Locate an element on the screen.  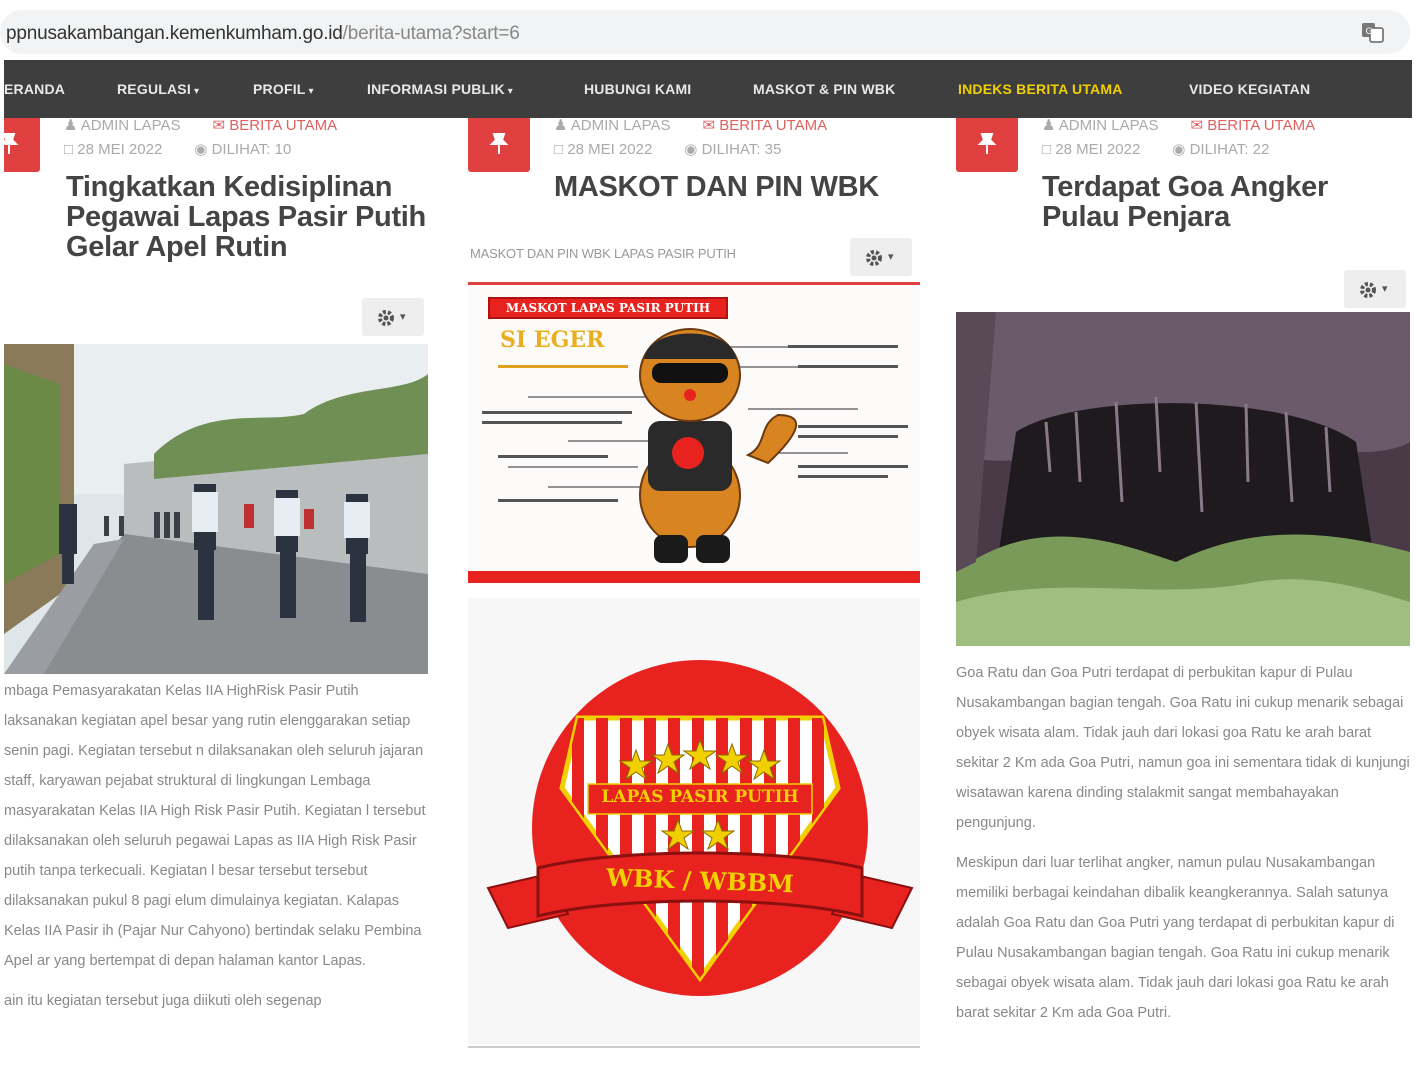
article-title: Terdapat Goa Angker Pulau Penjara is located at coordinates (1212, 202).